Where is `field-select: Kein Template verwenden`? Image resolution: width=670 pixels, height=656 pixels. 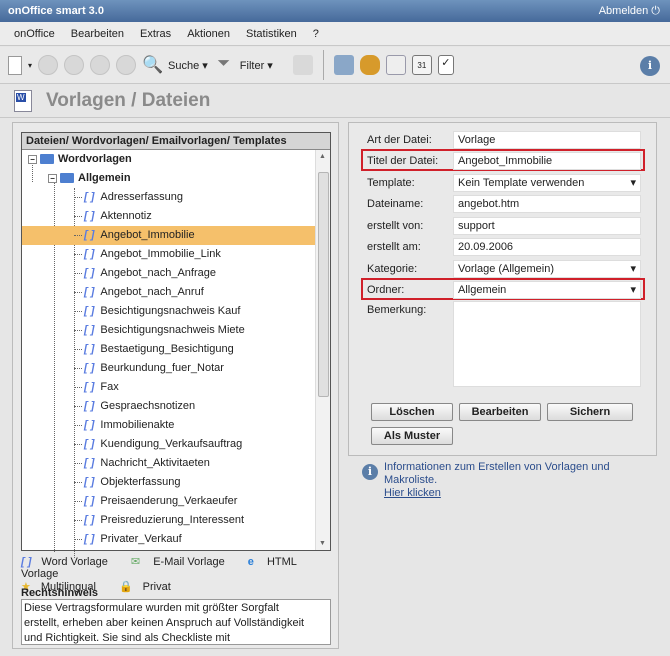 field-select: Kein Template verwenden is located at coordinates (547, 183).